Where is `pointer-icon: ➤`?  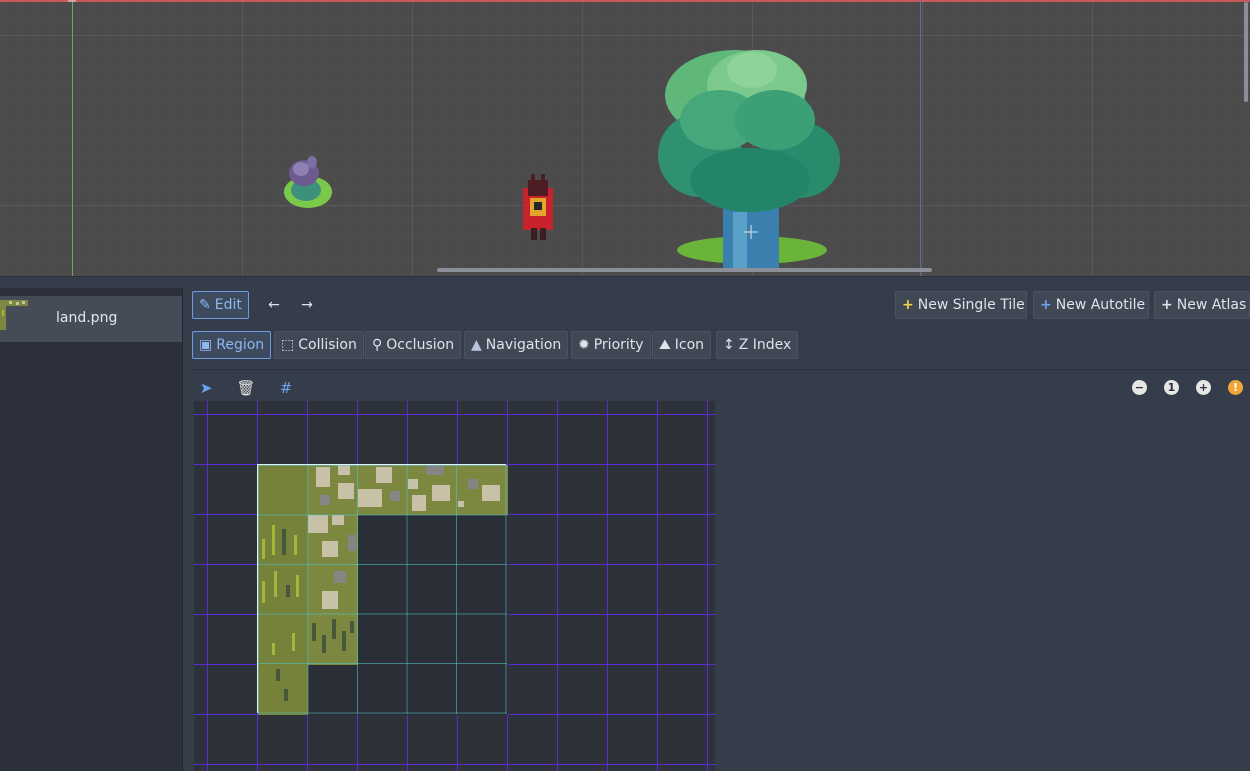 pointer-icon: ➤ is located at coordinates (206, 388).